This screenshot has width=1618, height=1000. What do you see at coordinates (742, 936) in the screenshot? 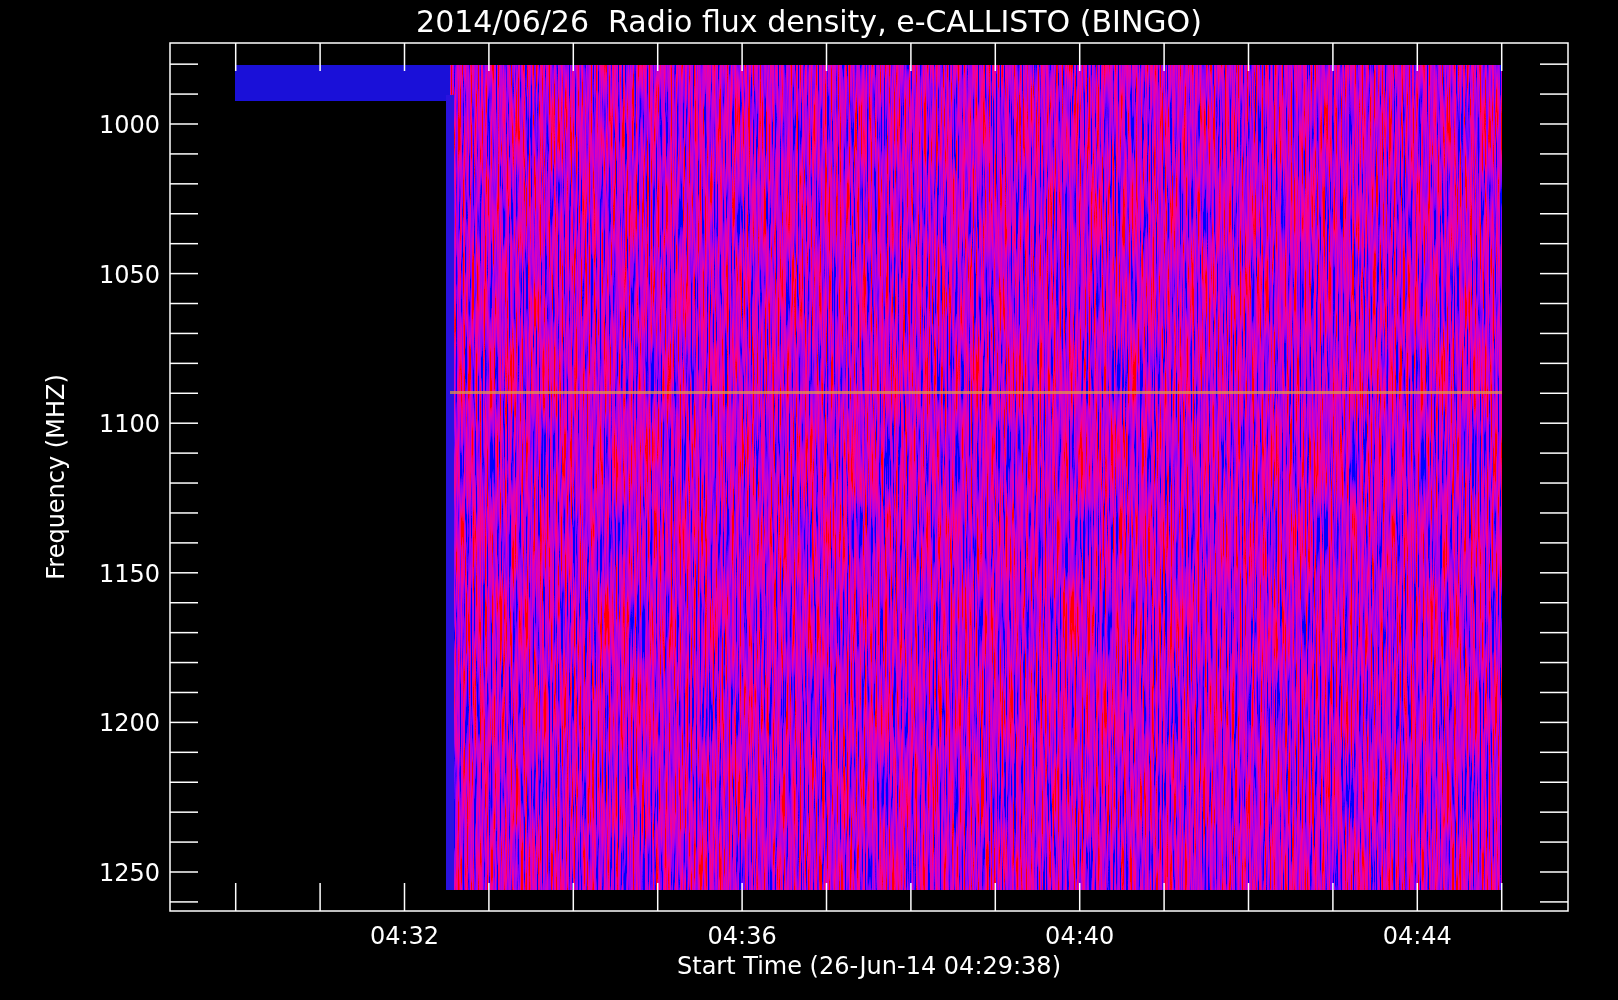
I see `x-tick-label: 04:36` at bounding box center [742, 936].